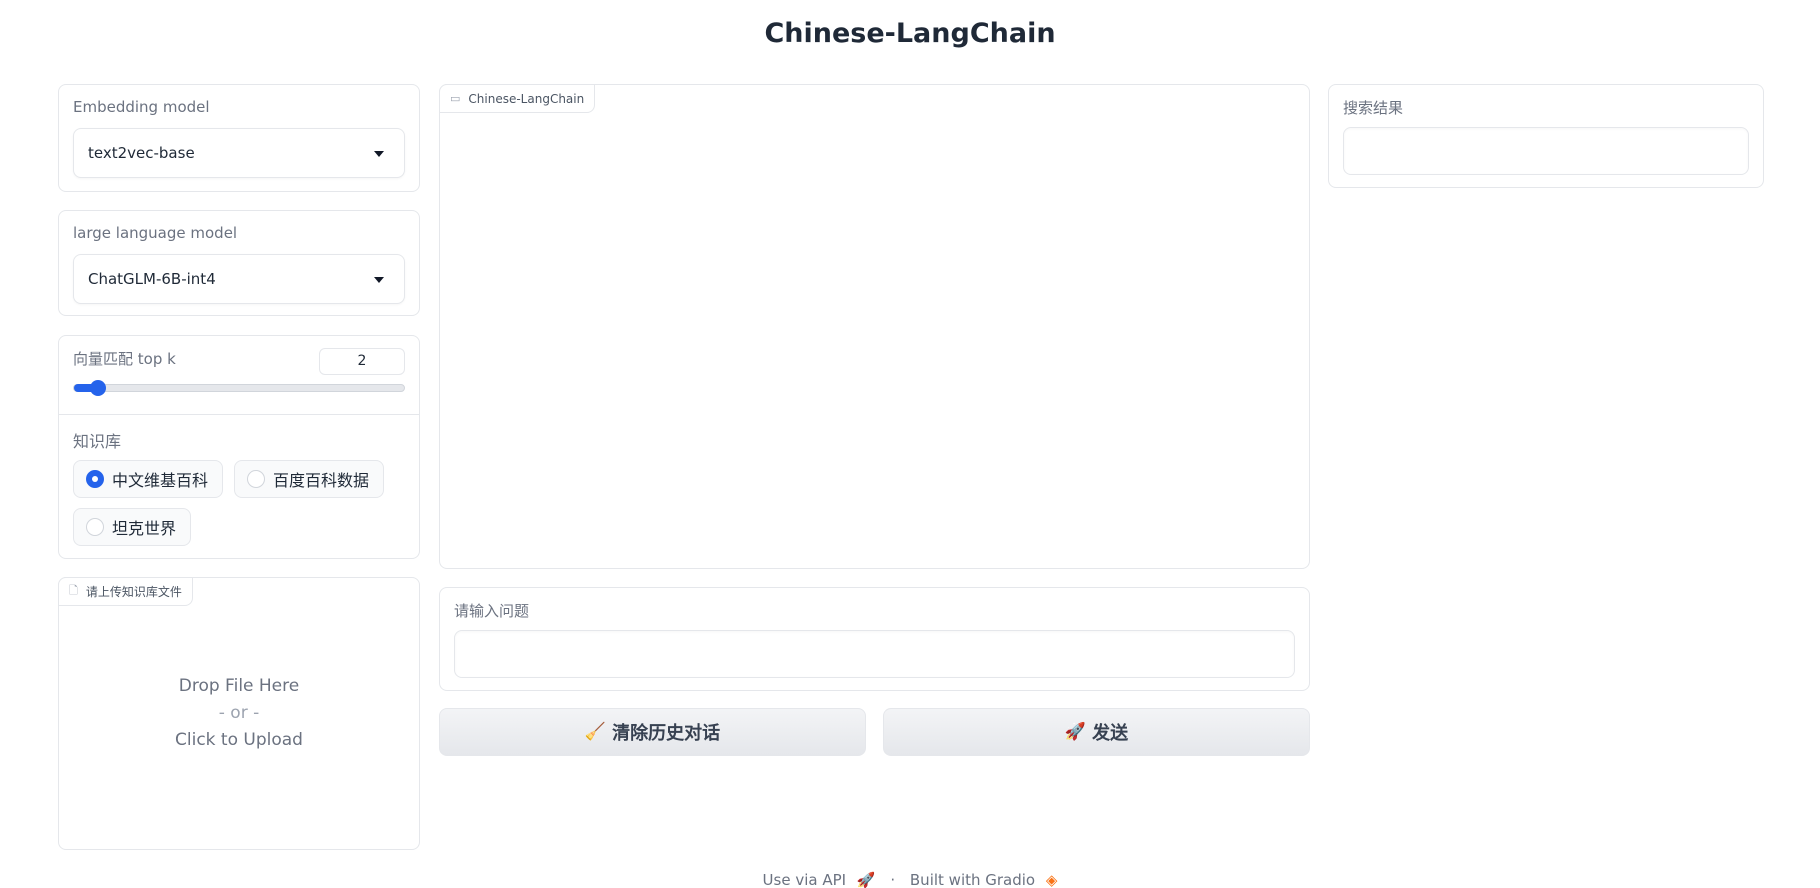 The image size is (1820, 888). Describe the element at coordinates (239, 153) in the screenshot. I see `embedding-model-dropdown: text2vec-base` at that location.